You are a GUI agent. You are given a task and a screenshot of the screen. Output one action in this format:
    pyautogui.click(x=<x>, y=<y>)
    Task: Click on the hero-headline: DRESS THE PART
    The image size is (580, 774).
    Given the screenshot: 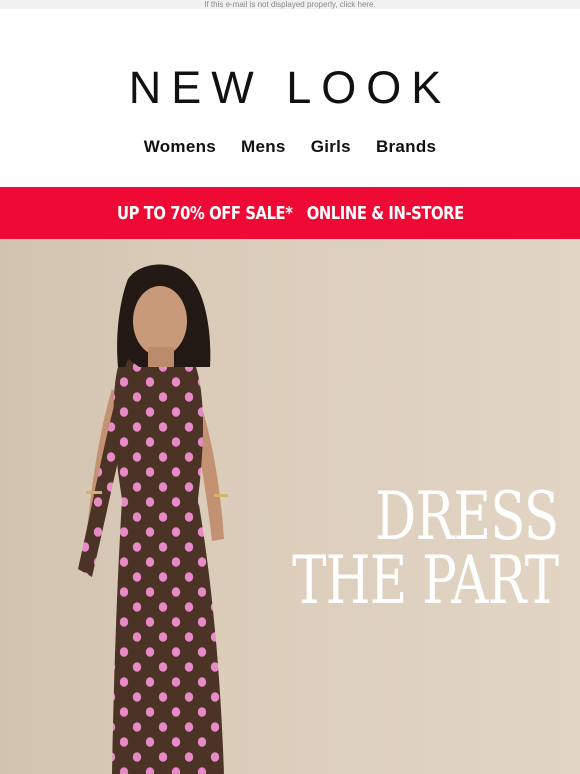 What is the action you would take?
    pyautogui.click(x=388, y=548)
    